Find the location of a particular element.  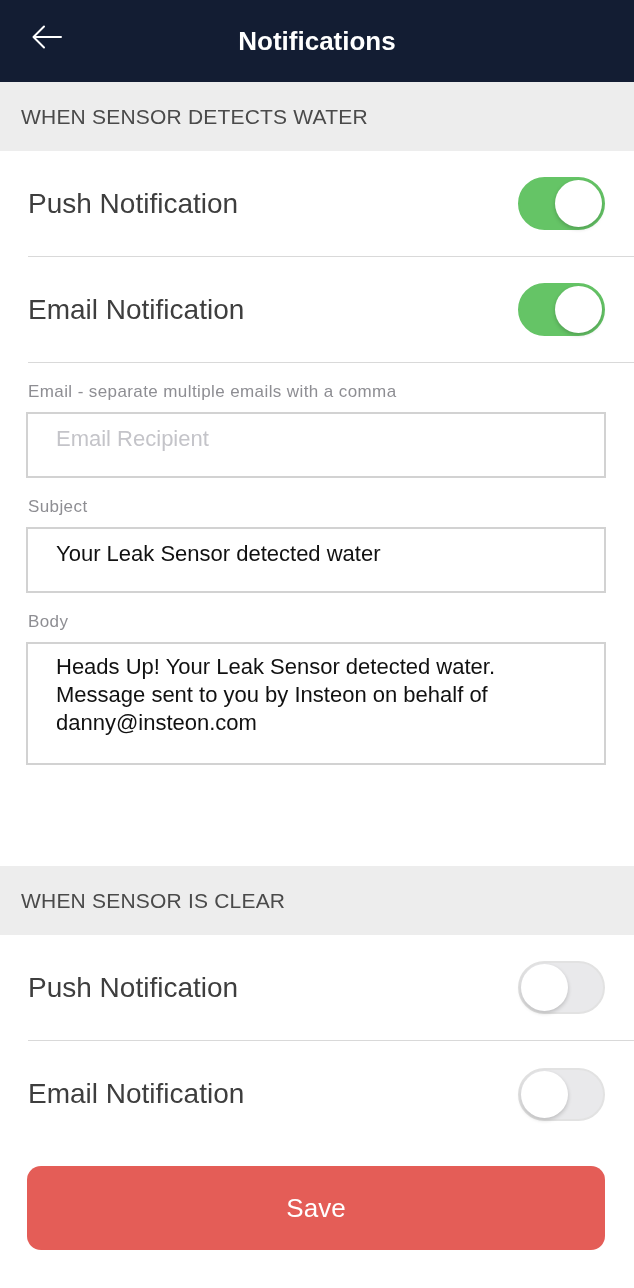

field-label: Subject is located at coordinates (58, 507).